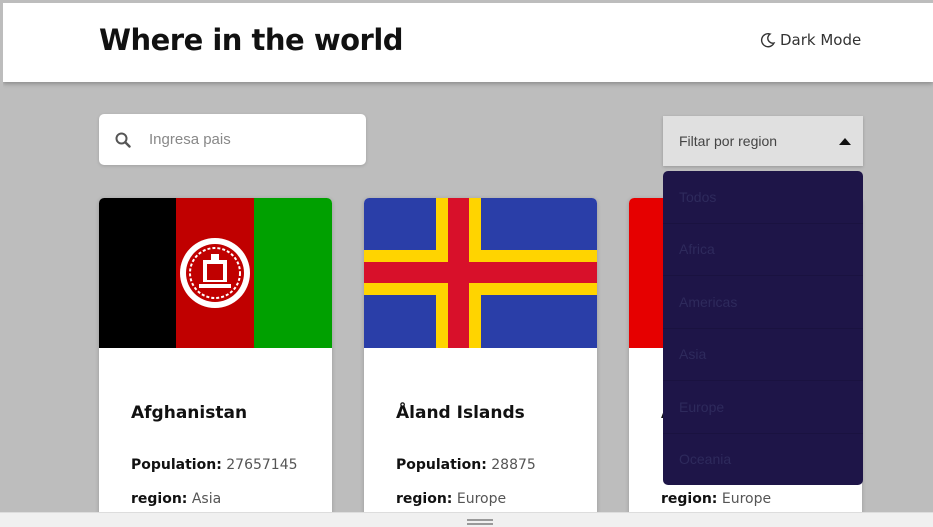 The image size is (933, 527). I want to click on region-option-americas: Americas, so click(763, 302).